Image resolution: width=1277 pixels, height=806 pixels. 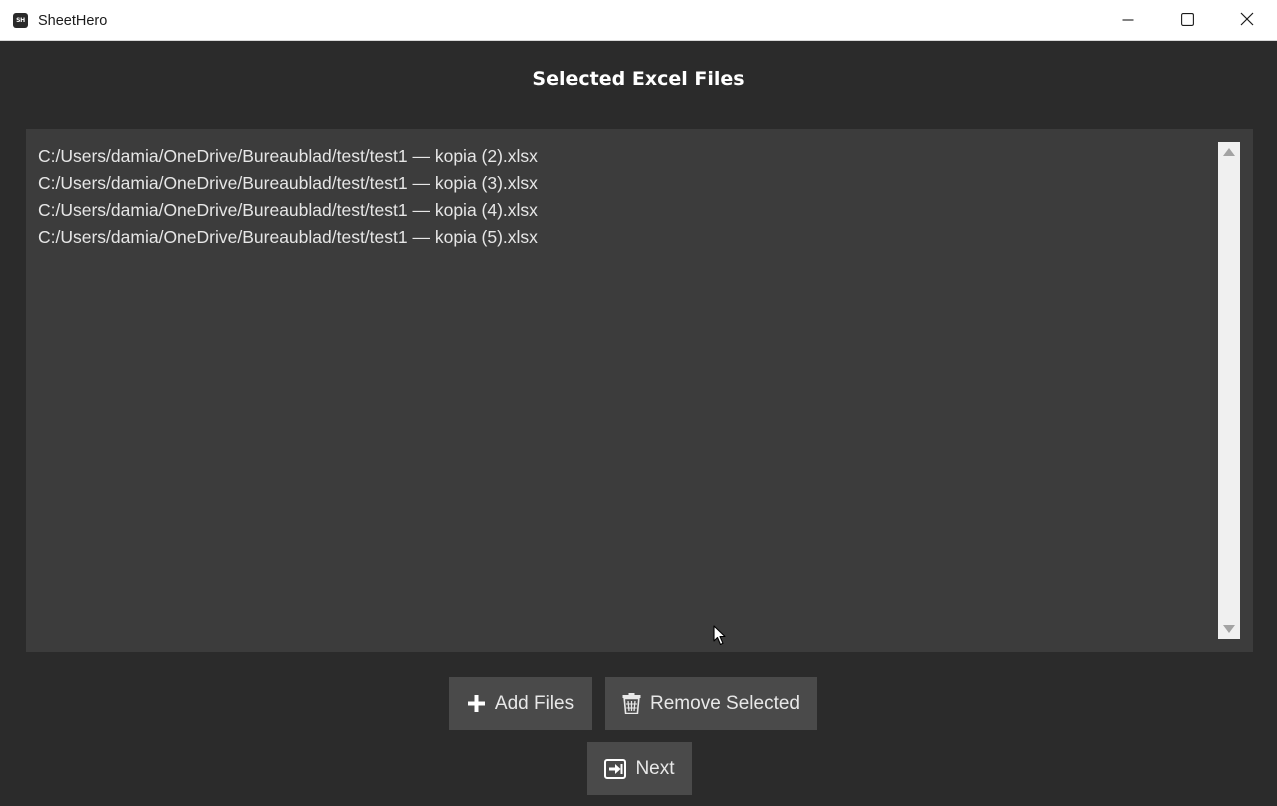 I want to click on remove-selected-label: Remove Selected, so click(x=725, y=703).